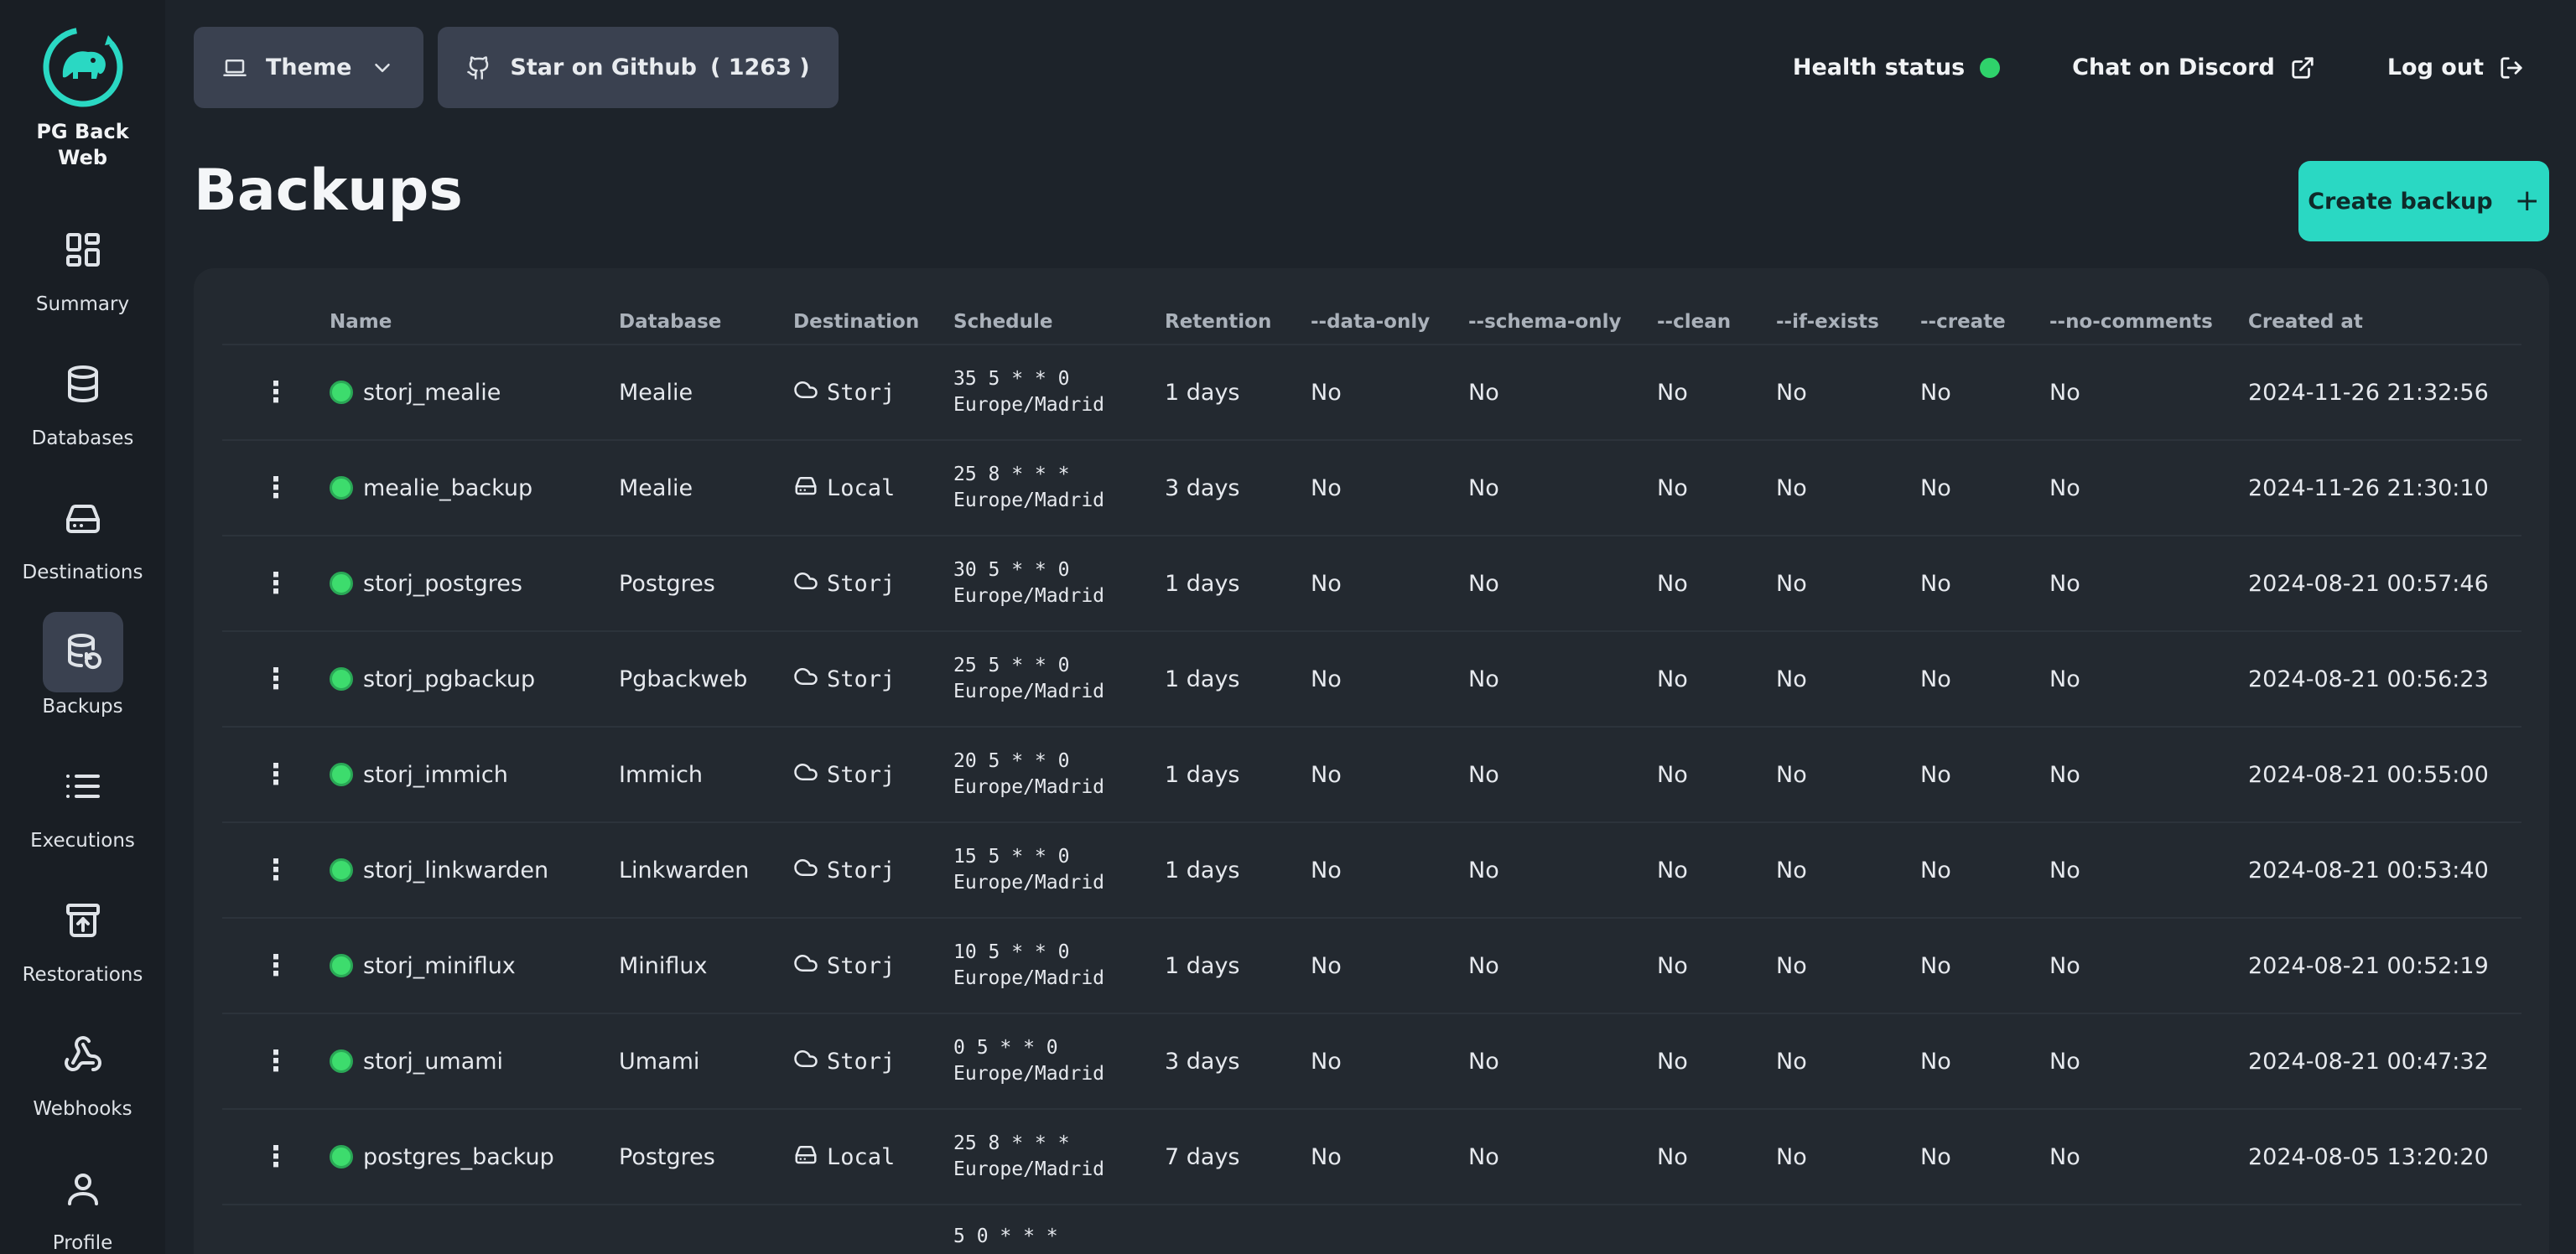 This screenshot has height=1254, width=2576. I want to click on sidebar-item-databases: Databases, so click(83, 411).